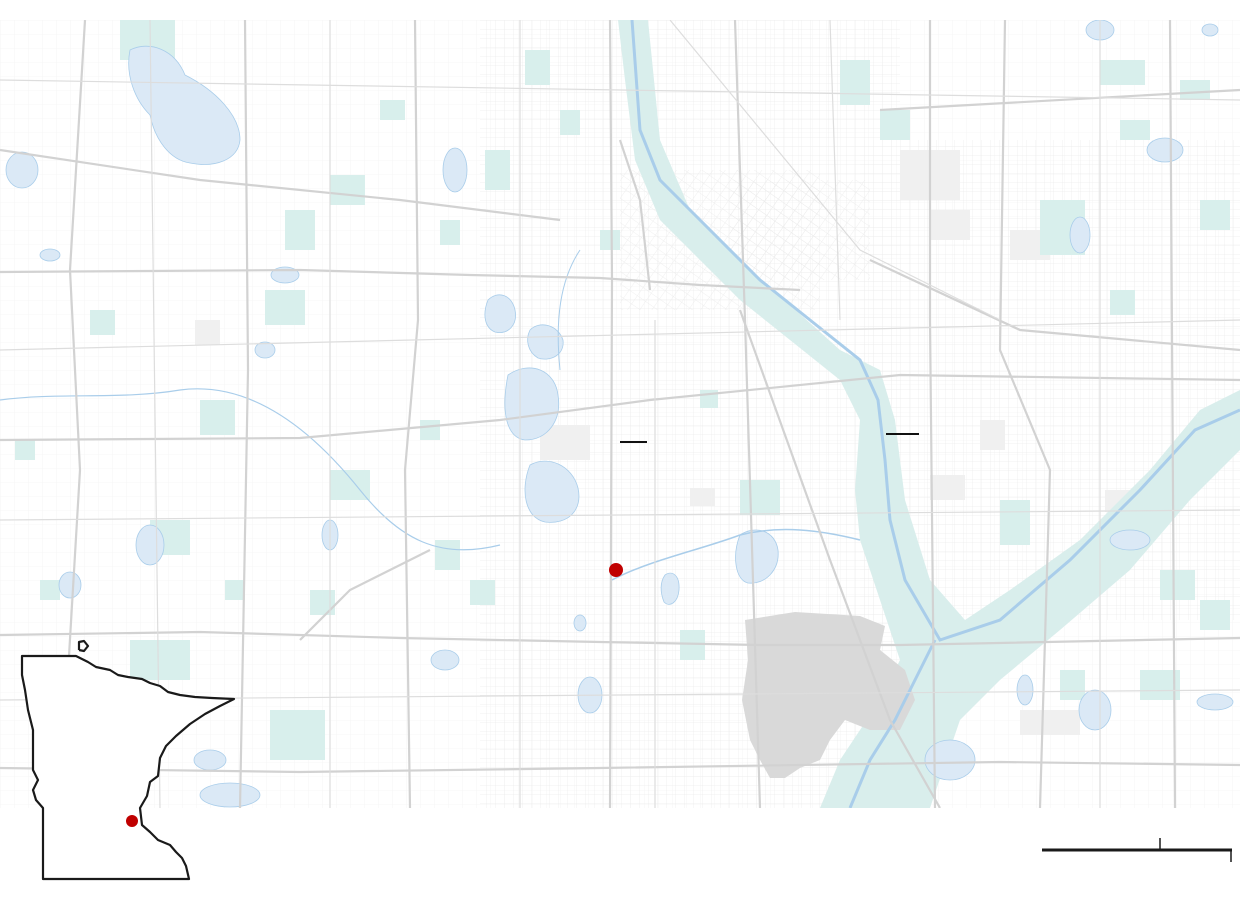  I want to click on scale-bar, so click(1137, 850).